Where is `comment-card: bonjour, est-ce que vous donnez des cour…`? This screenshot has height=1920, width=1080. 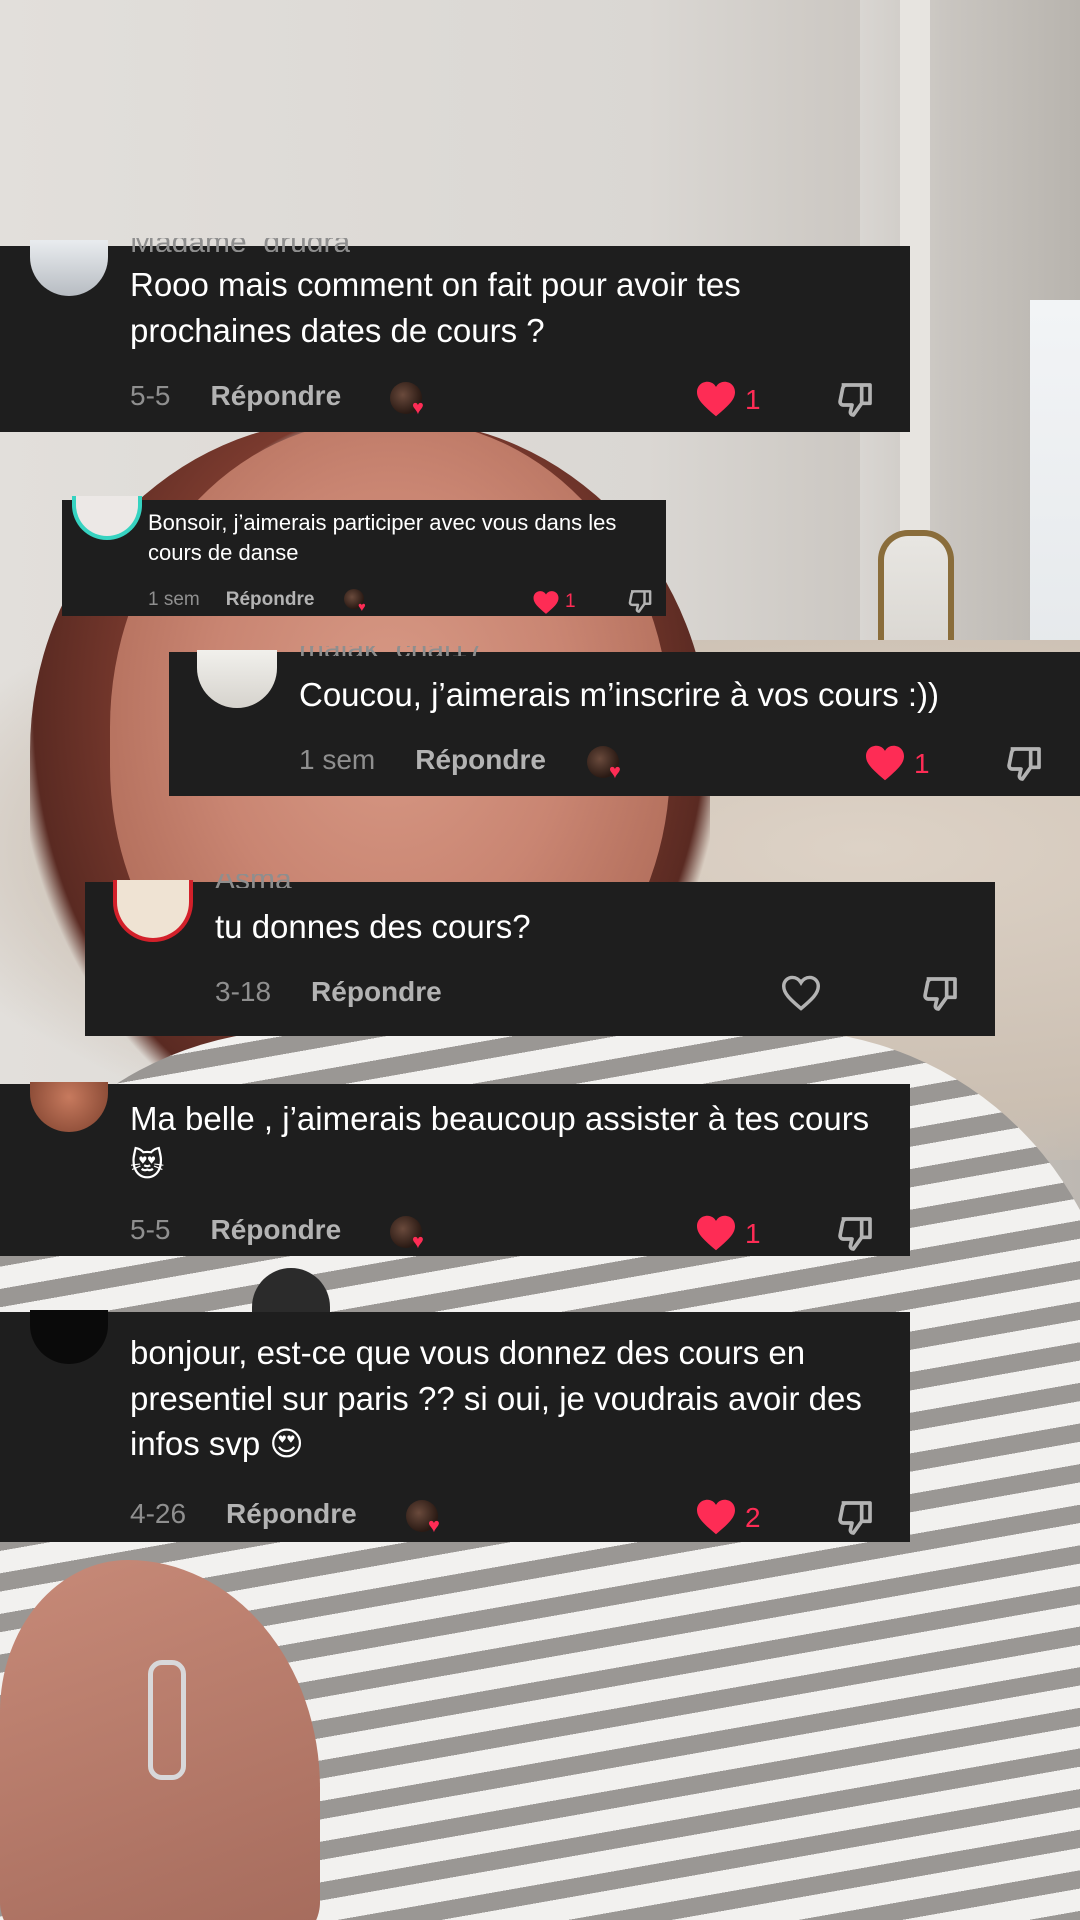
comment-card: bonjour, est-ce que vous donnez des cour… is located at coordinates (455, 1426).